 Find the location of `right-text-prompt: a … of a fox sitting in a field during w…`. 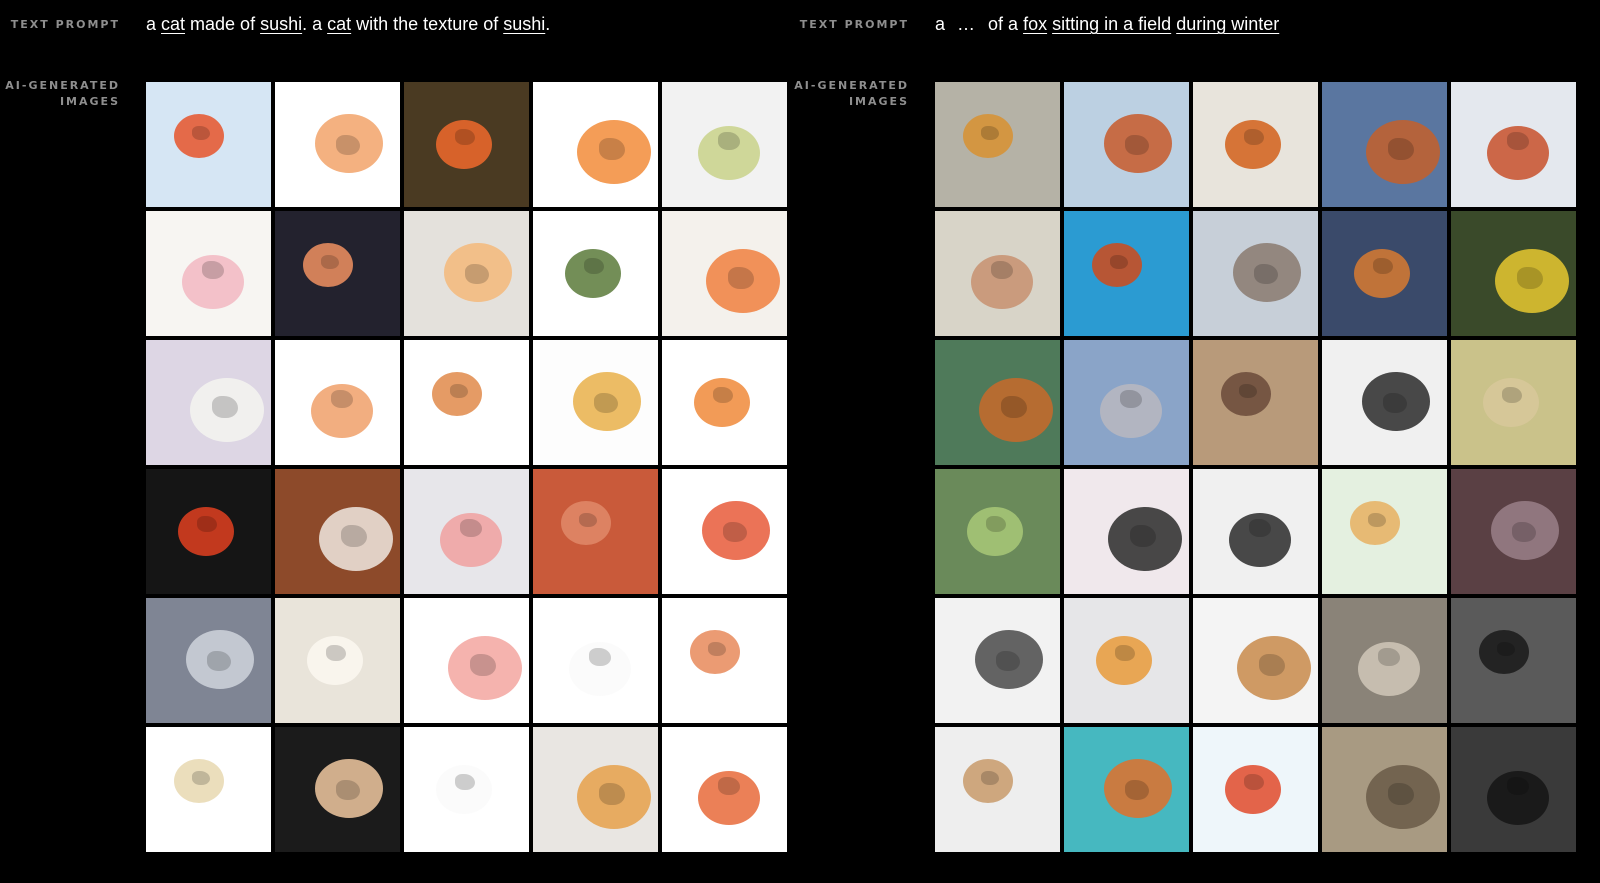

right-text-prompt: a … of a fox sitting in a field during w… is located at coordinates (1107, 24).